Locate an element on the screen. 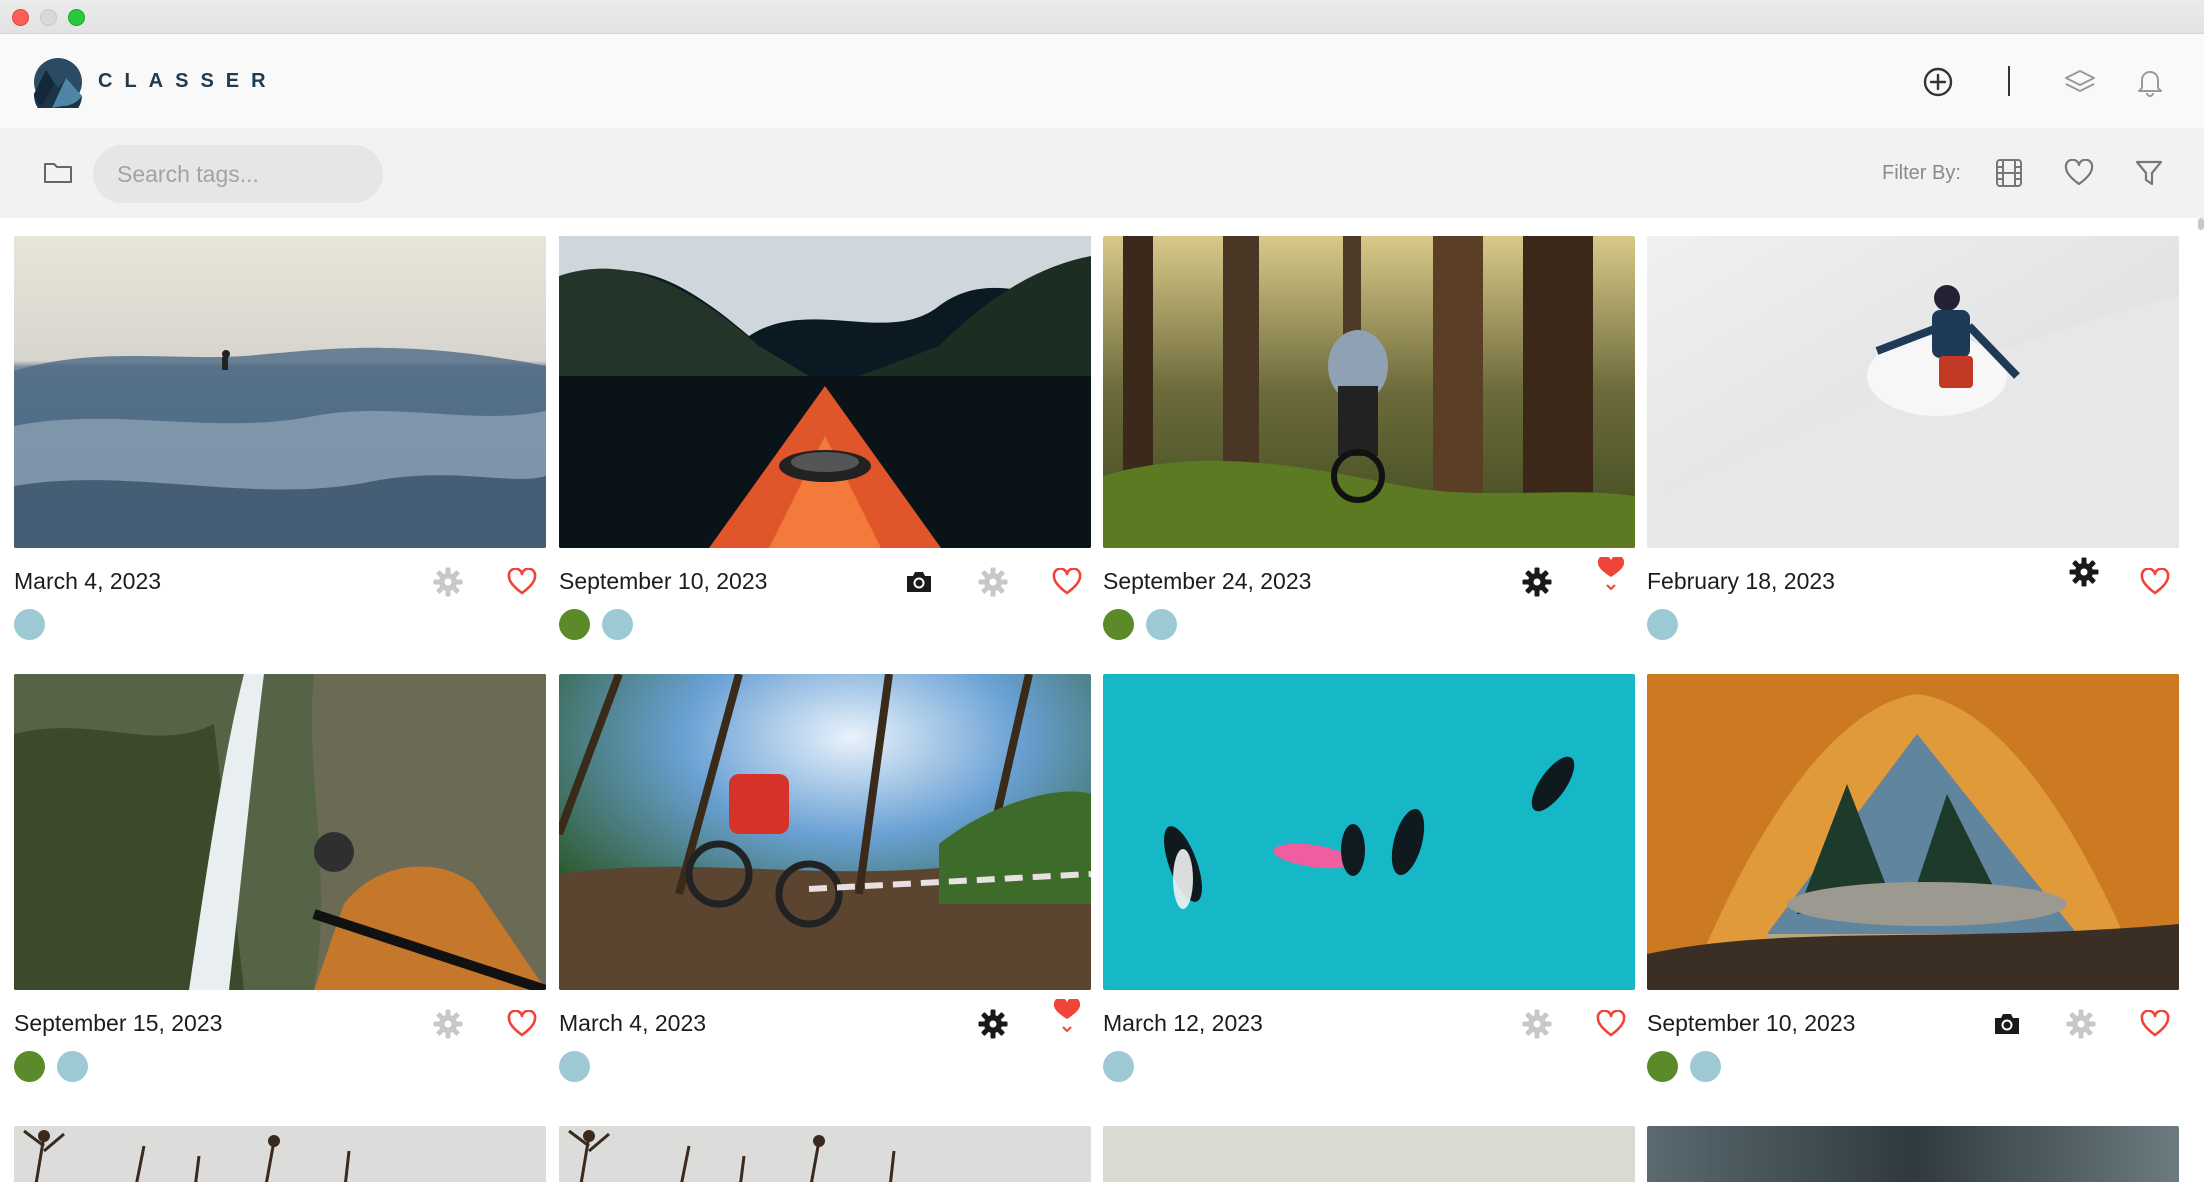  title-bar is located at coordinates (1102, 17).